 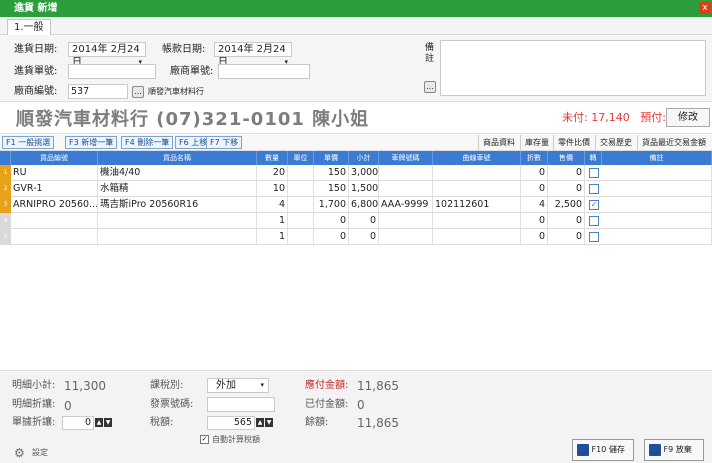 What do you see at coordinates (177, 189) in the screenshot?
I see `cell-name: 水箱精` at bounding box center [177, 189].